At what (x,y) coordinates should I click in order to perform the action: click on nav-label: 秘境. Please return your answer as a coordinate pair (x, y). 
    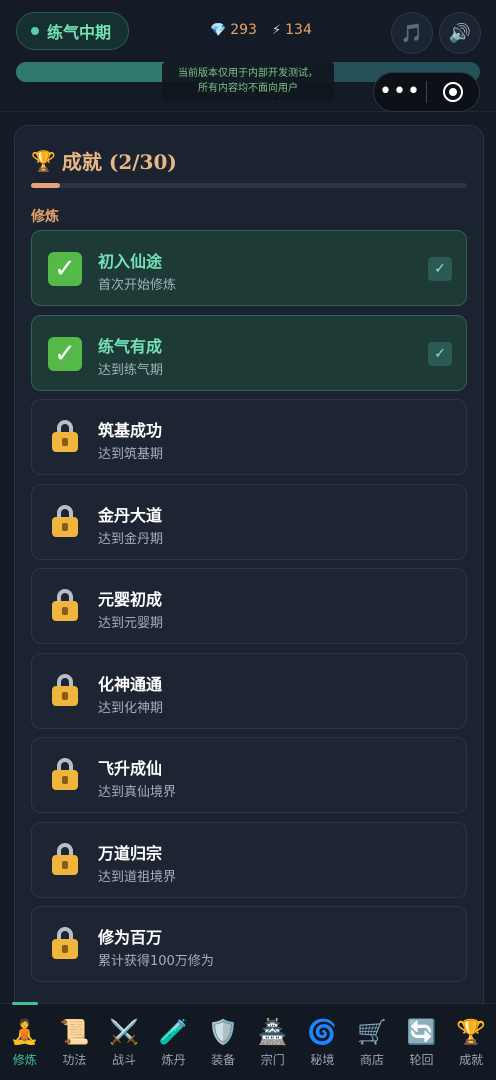
    Looking at the image, I should click on (322, 1060).